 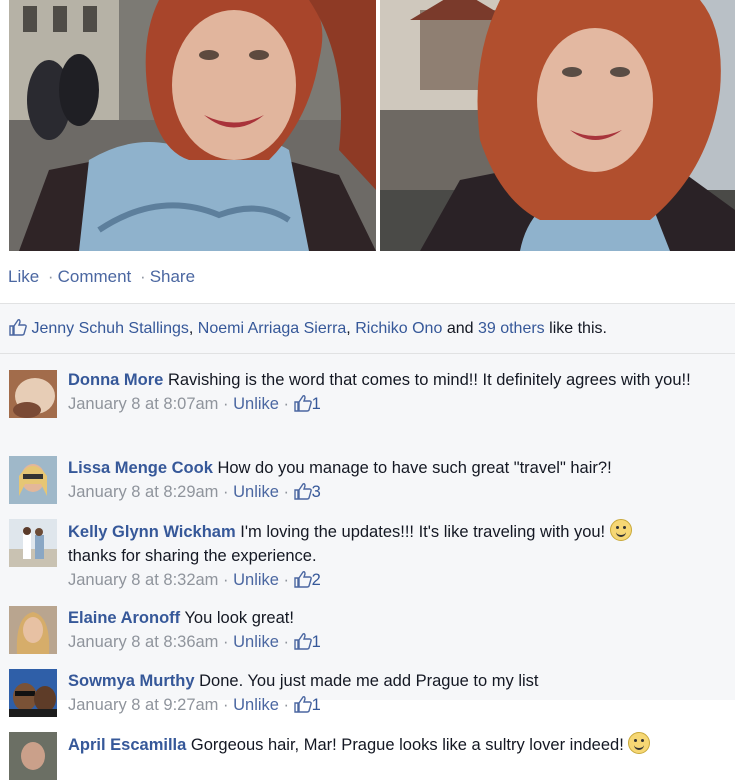 I want to click on comment-meta: January 8 at 8:29am · Unlike · 3, so click(x=194, y=491).